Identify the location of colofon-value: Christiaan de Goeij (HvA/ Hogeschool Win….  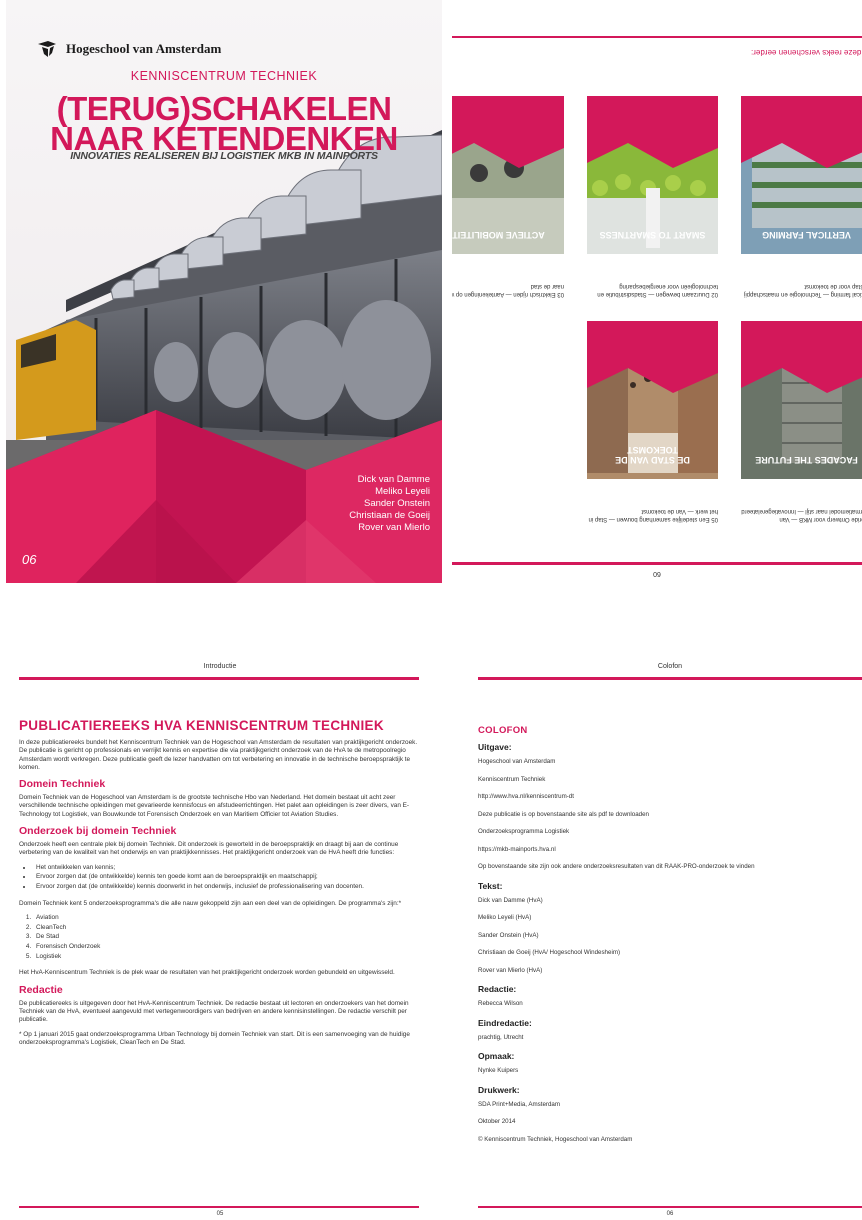
(549, 952).